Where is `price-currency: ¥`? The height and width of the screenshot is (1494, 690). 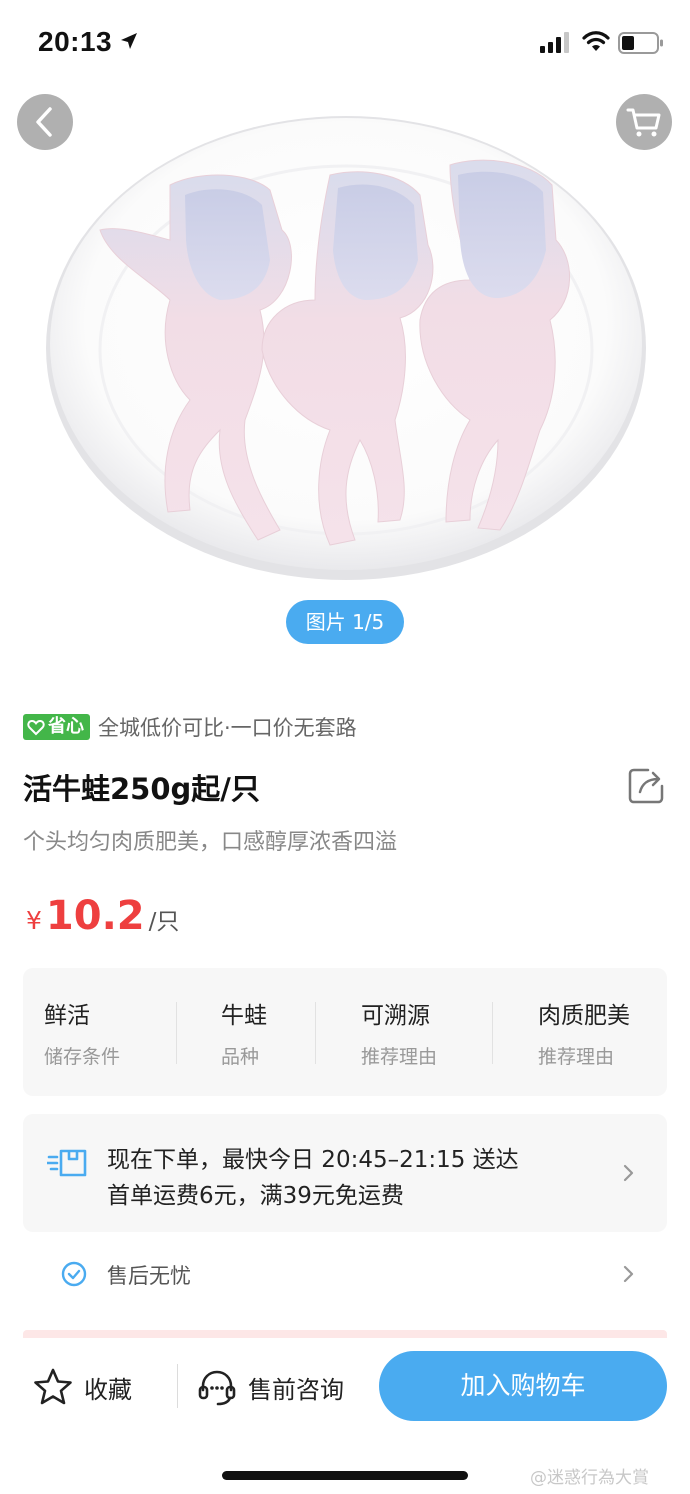
price-currency: ¥ is located at coordinates (34, 920).